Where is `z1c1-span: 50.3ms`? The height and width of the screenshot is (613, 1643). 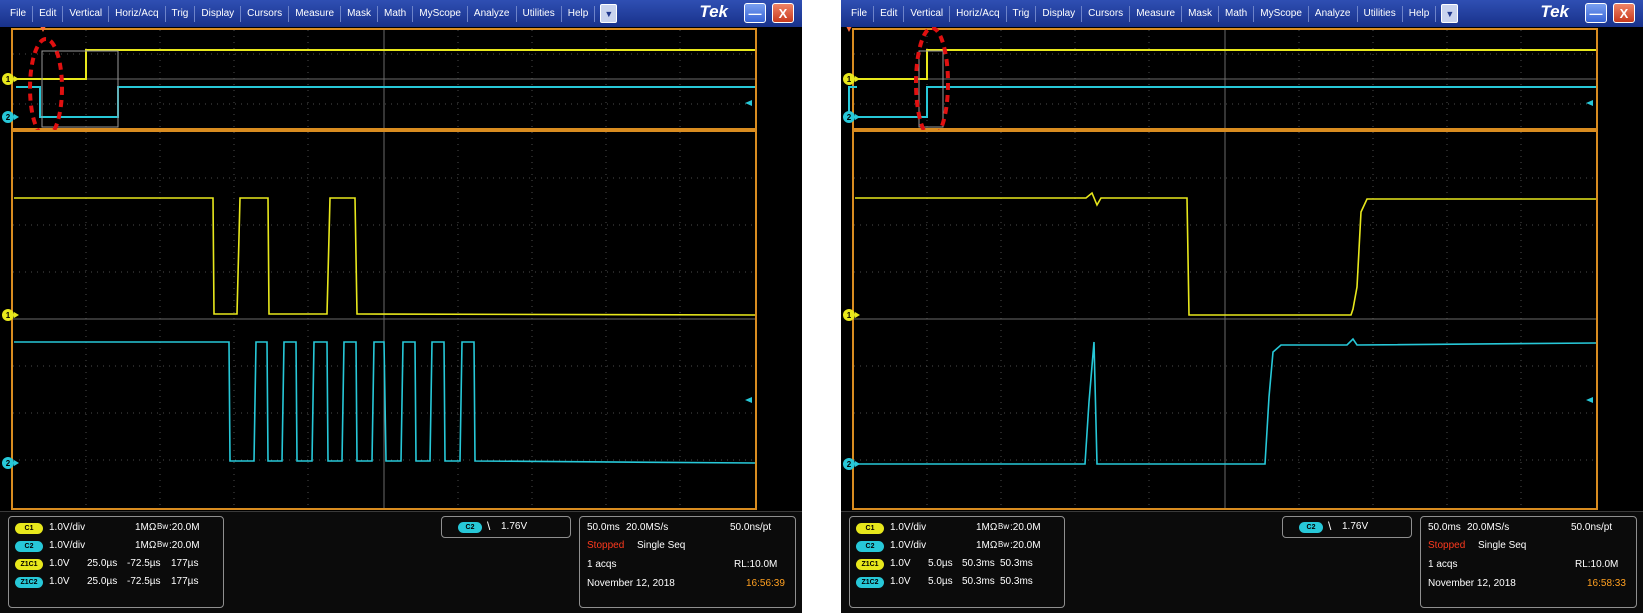 z1c1-span: 50.3ms is located at coordinates (1016, 563).